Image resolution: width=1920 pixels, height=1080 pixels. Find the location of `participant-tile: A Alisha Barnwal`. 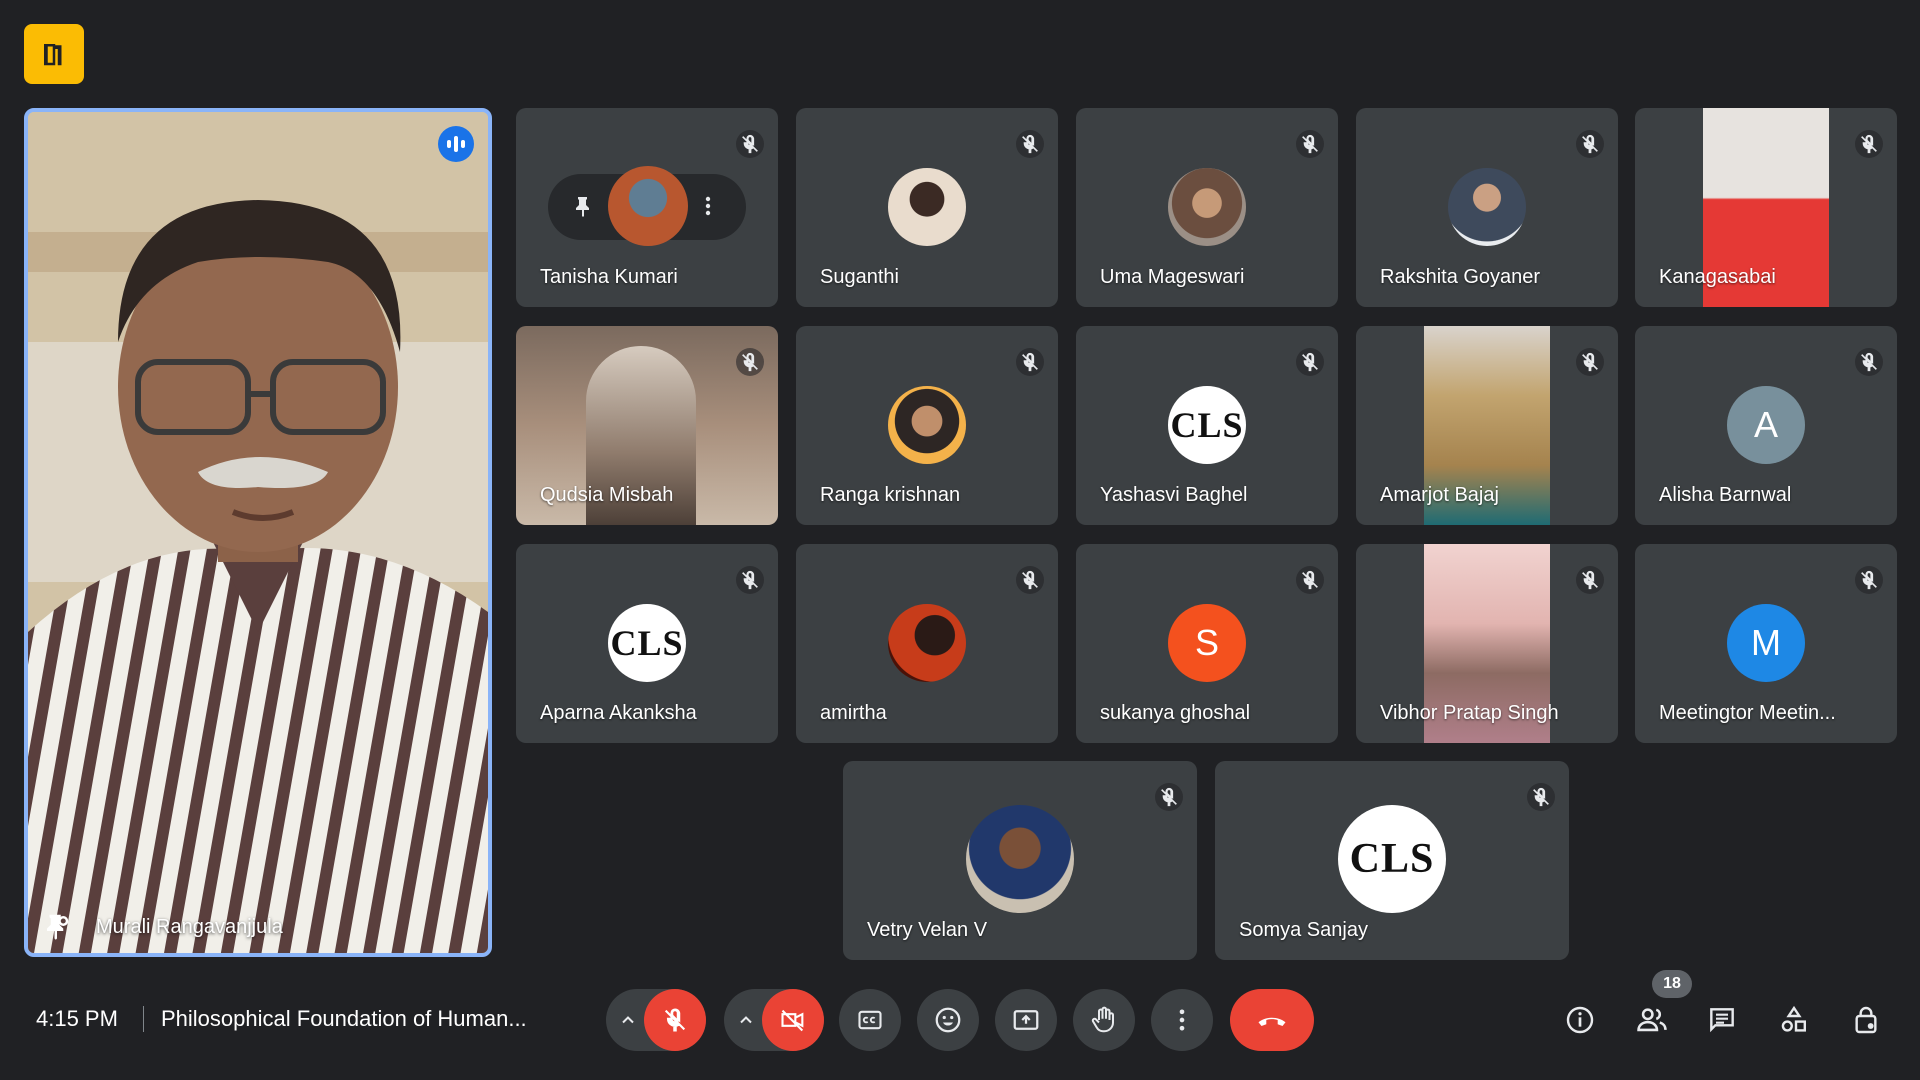

participant-tile: A Alisha Barnwal is located at coordinates (1766, 425).